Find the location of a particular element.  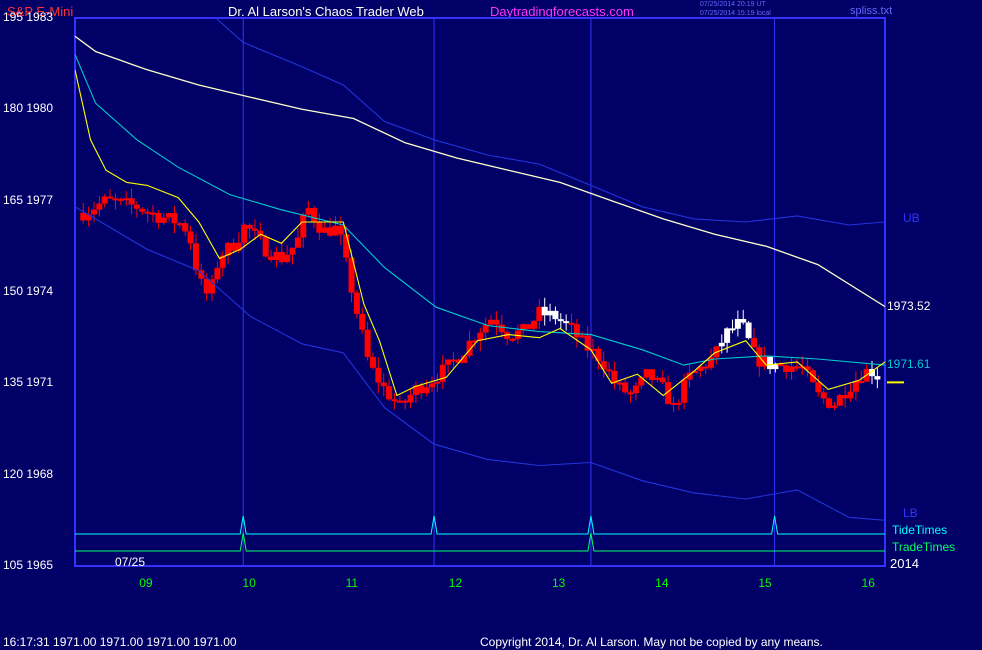

trade-times-label: TradeTimes is located at coordinates (924, 547).